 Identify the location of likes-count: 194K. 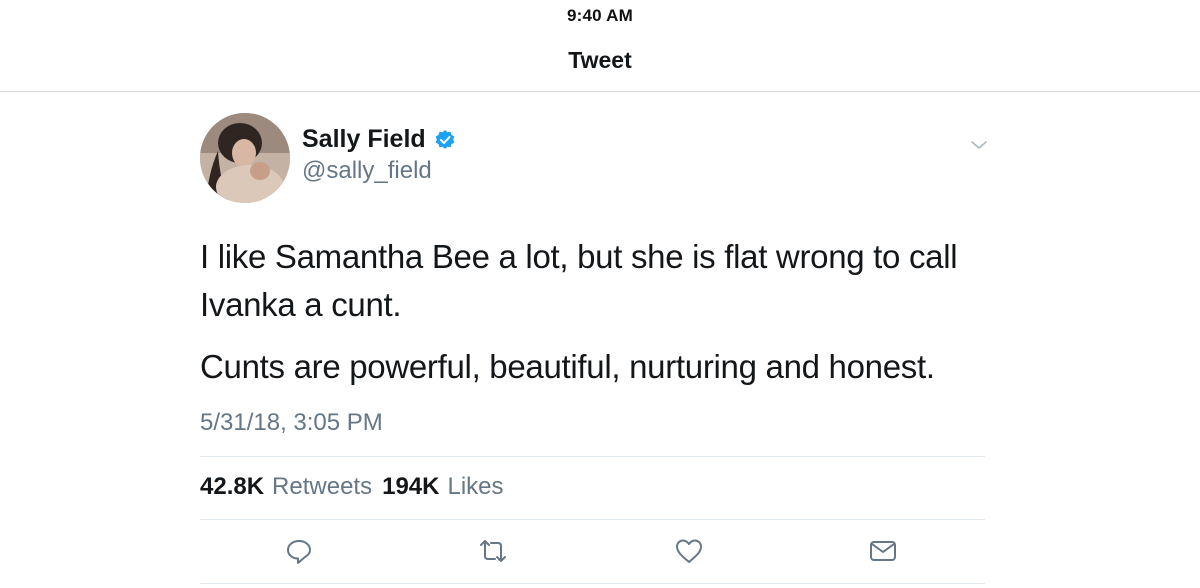
(410, 487).